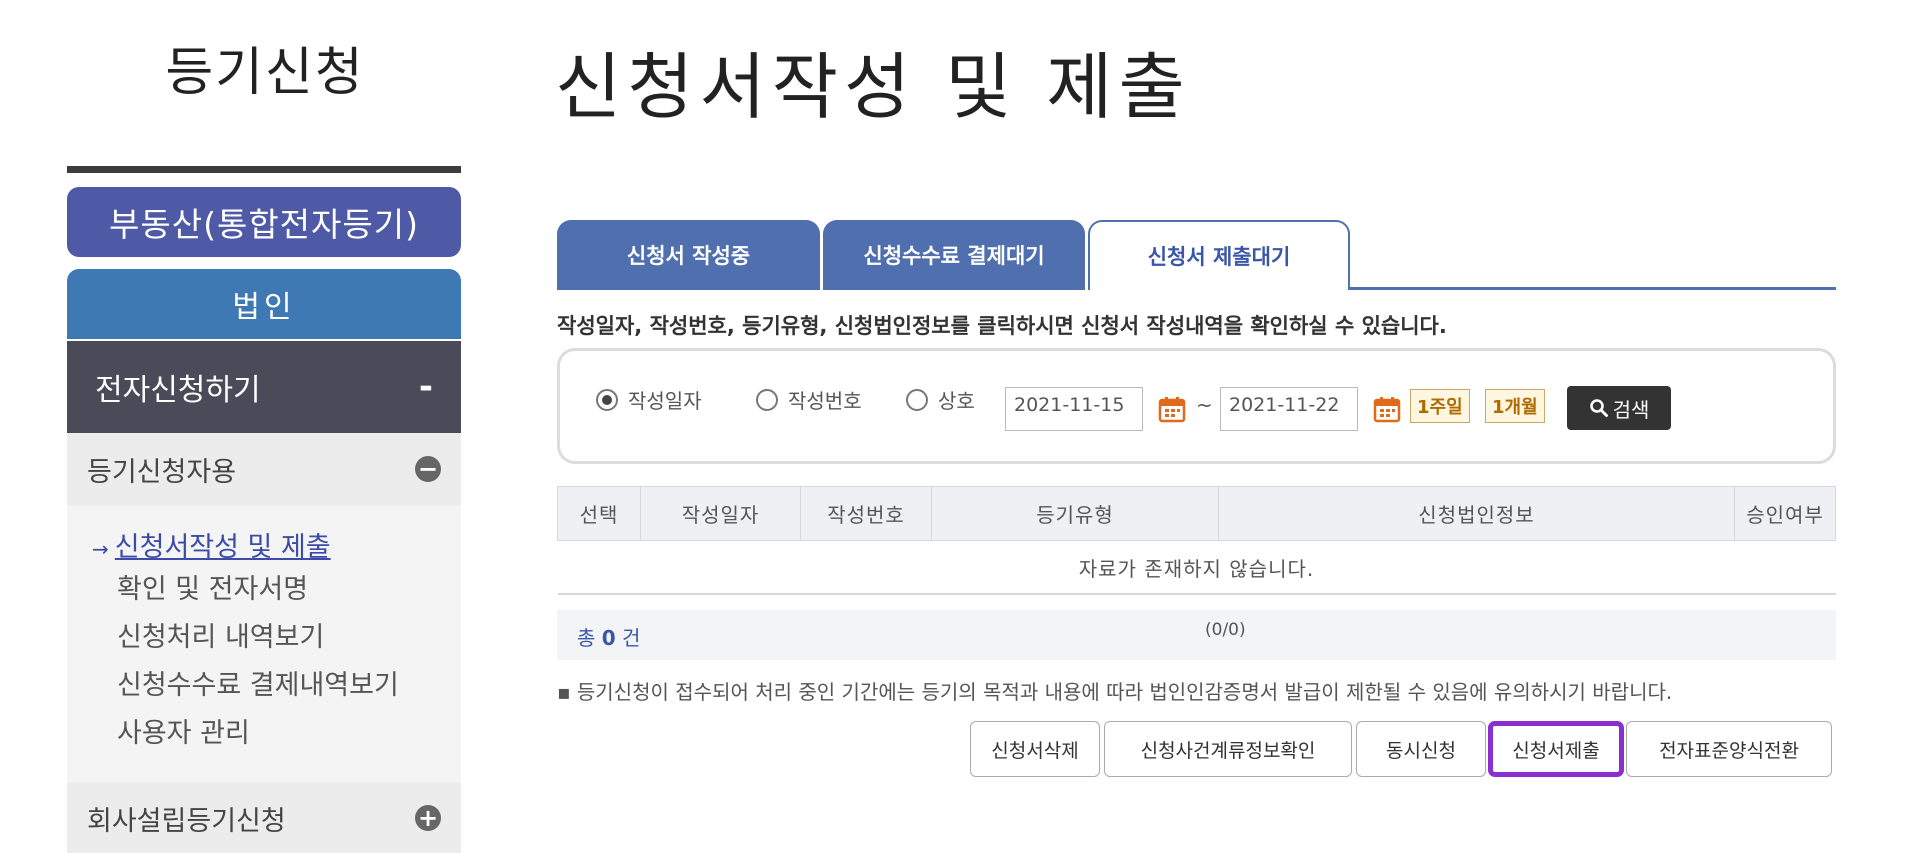 The height and width of the screenshot is (853, 1907). I want to click on menu-e-submit: 전자신청하기 -, so click(264, 387).